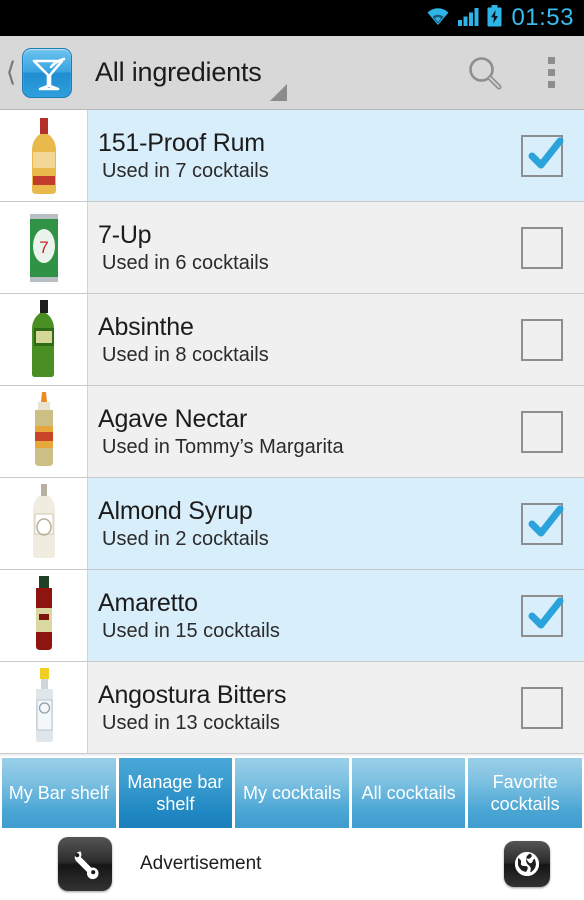 This screenshot has height=900, width=584. Describe the element at coordinates (148, 602) in the screenshot. I see `ingredient-name: Amaretto` at that location.